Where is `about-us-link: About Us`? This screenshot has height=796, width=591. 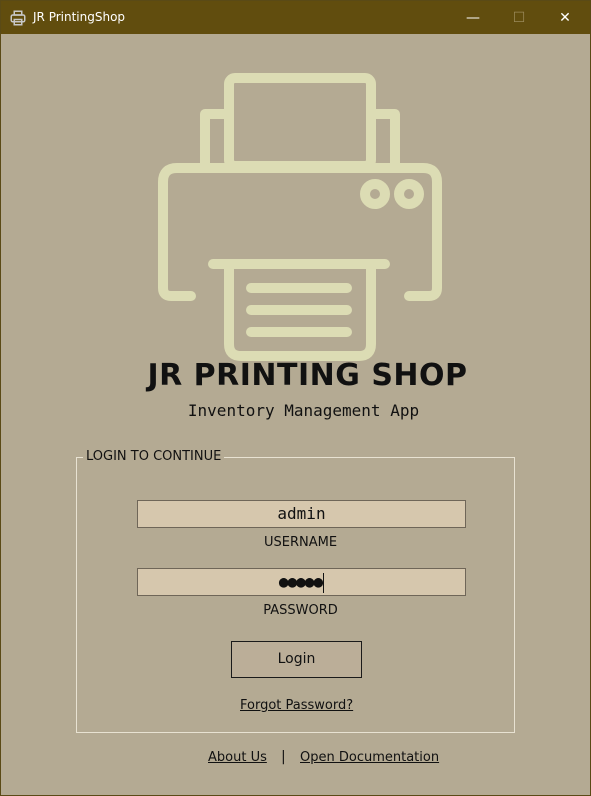 about-us-link: About Us is located at coordinates (237, 757).